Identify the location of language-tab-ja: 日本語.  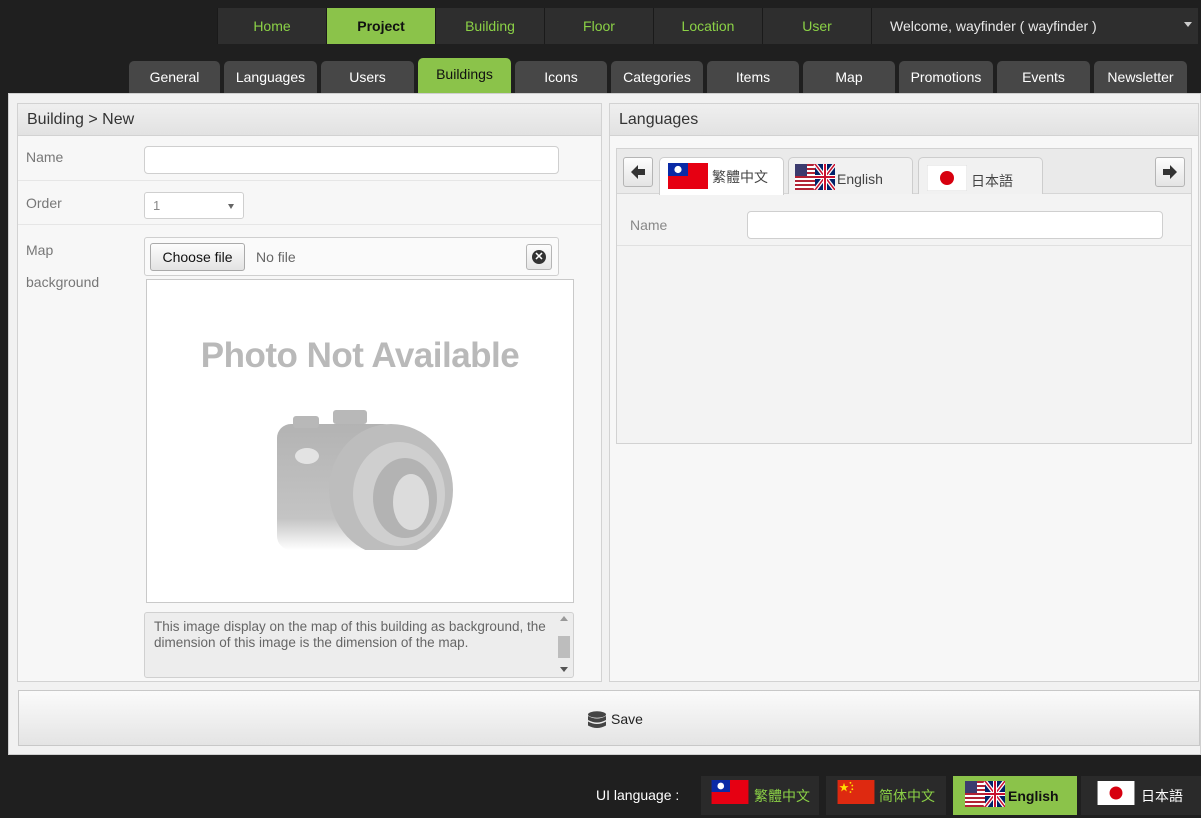
(980, 175).